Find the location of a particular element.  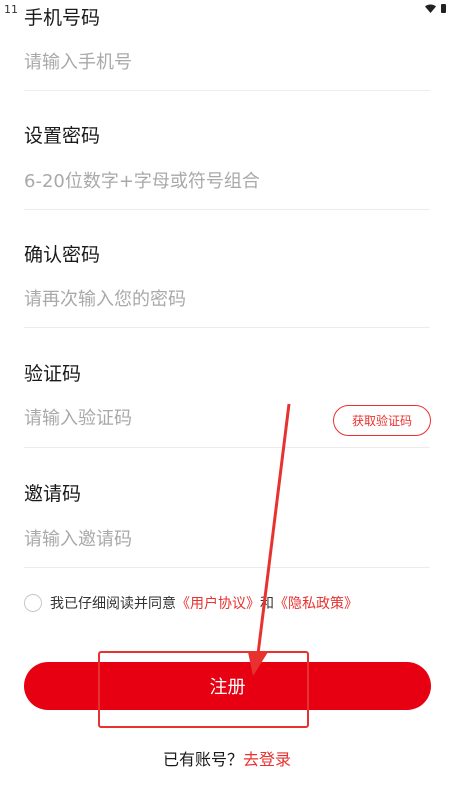

confirm-password-input is located at coordinates (174, 299).